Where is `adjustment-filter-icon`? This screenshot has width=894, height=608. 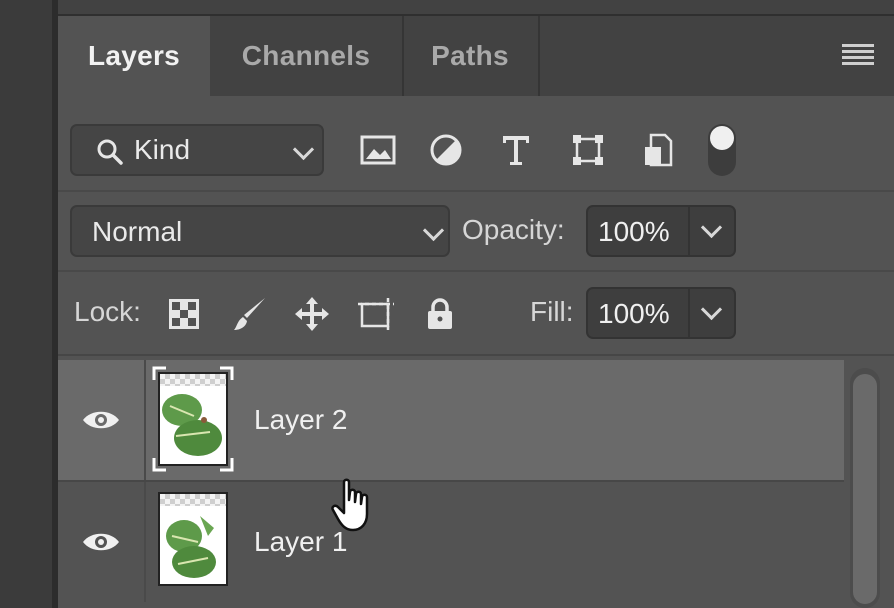 adjustment-filter-icon is located at coordinates (446, 150).